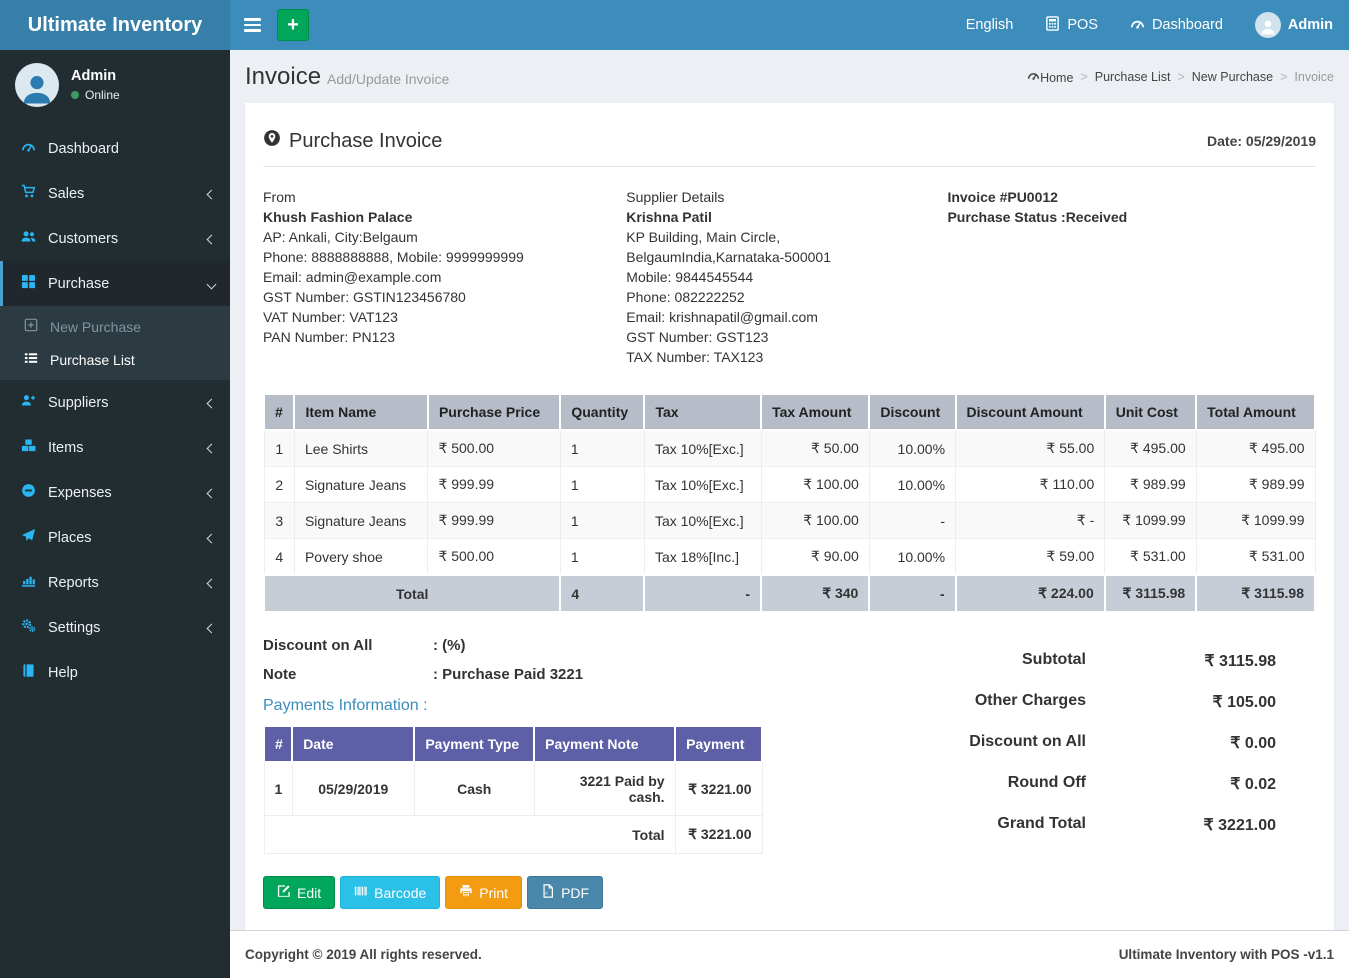  I want to click on barcode-button: Barcode, so click(390, 892).